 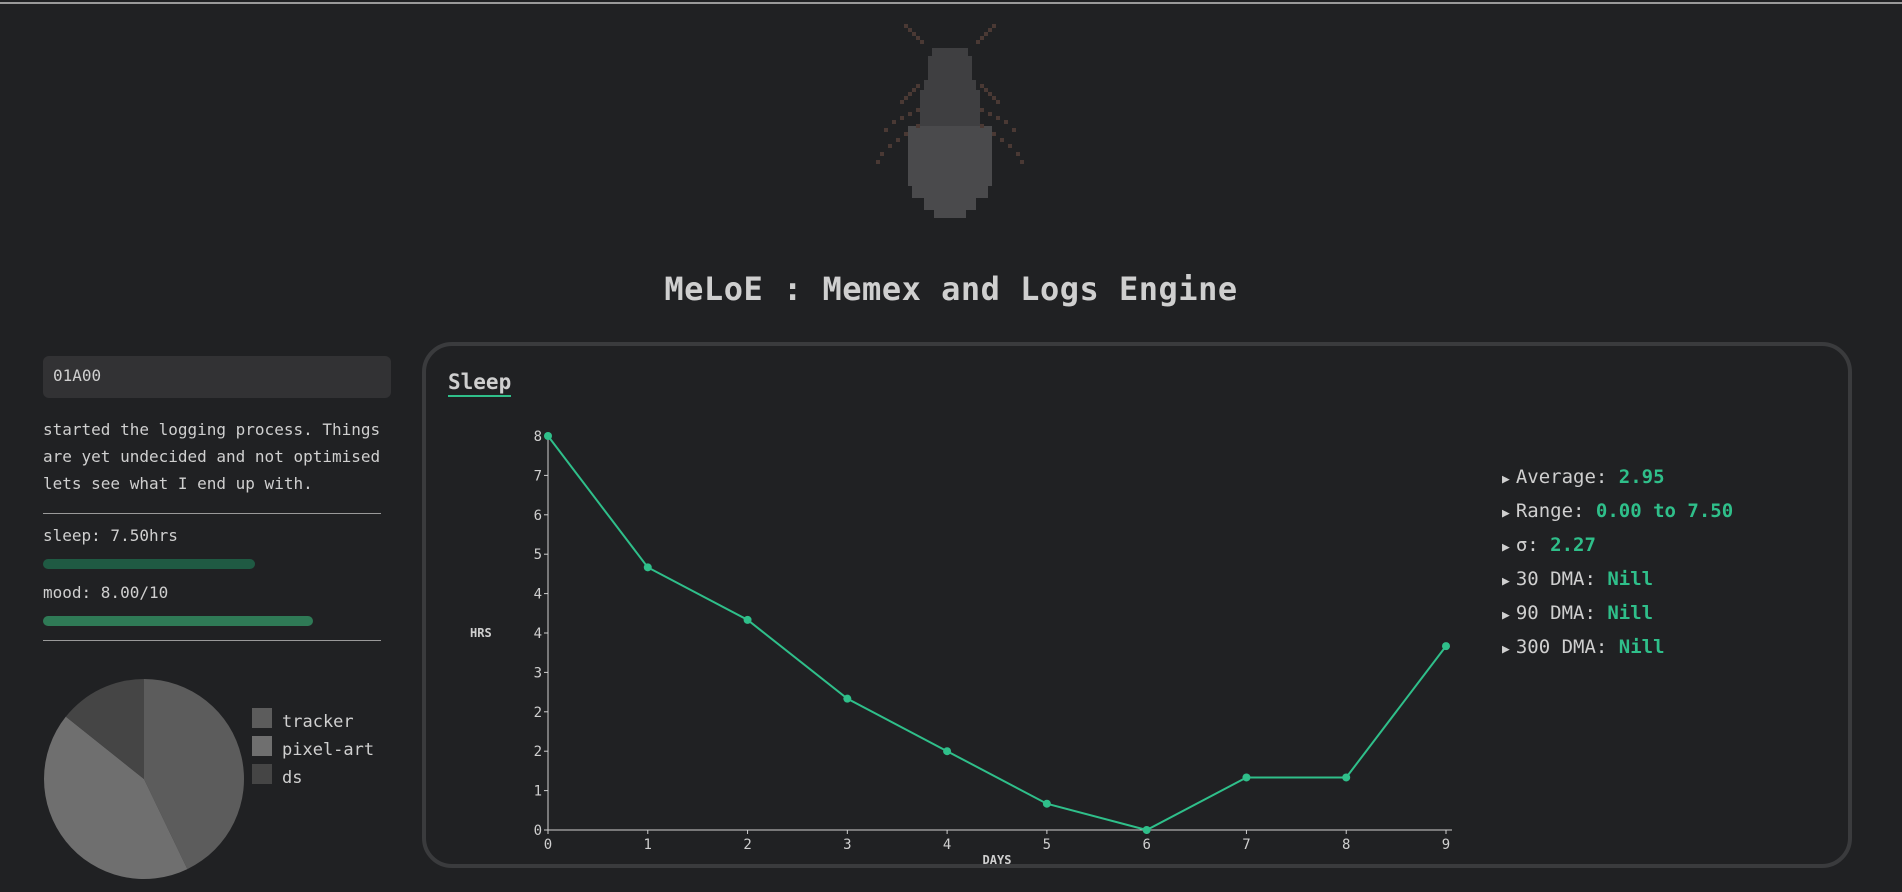 What do you see at coordinates (947, 845) in the screenshot?
I see `x-tick-label: 4` at bounding box center [947, 845].